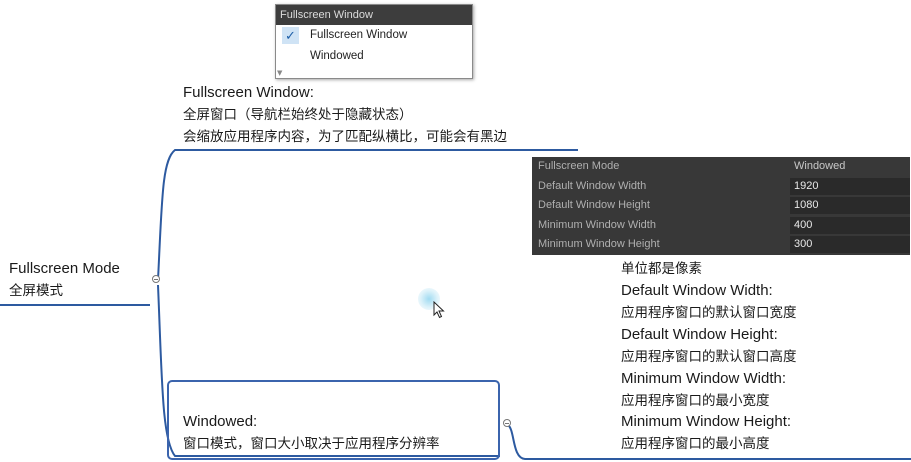  Describe the element at coordinates (721, 167) in the screenshot. I see `setting-row-fullscreen-mode: Fullscreen Mode Windowed` at that location.